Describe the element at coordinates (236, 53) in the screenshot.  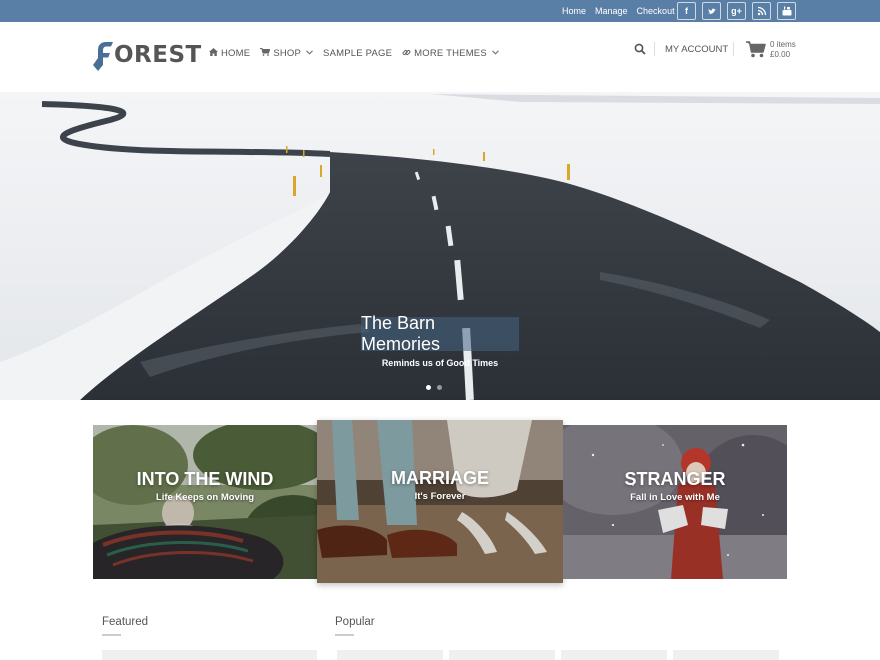
I see `nav-label-home: HOME` at that location.